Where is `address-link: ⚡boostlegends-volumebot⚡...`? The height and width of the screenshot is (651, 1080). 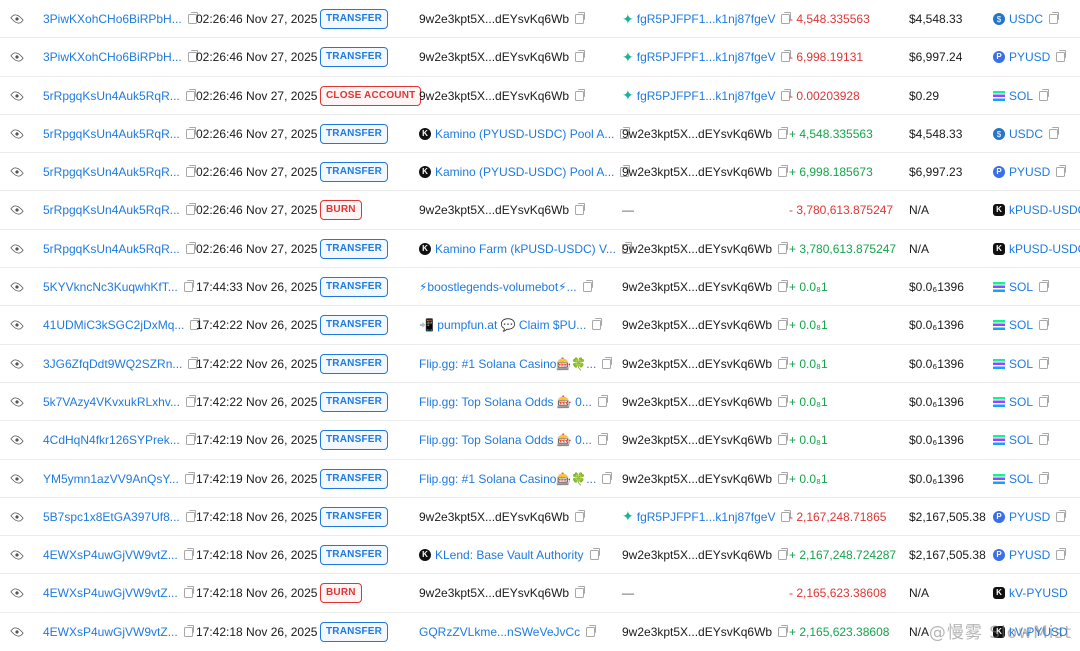 address-link: ⚡boostlegends-volumebot⚡... is located at coordinates (498, 287).